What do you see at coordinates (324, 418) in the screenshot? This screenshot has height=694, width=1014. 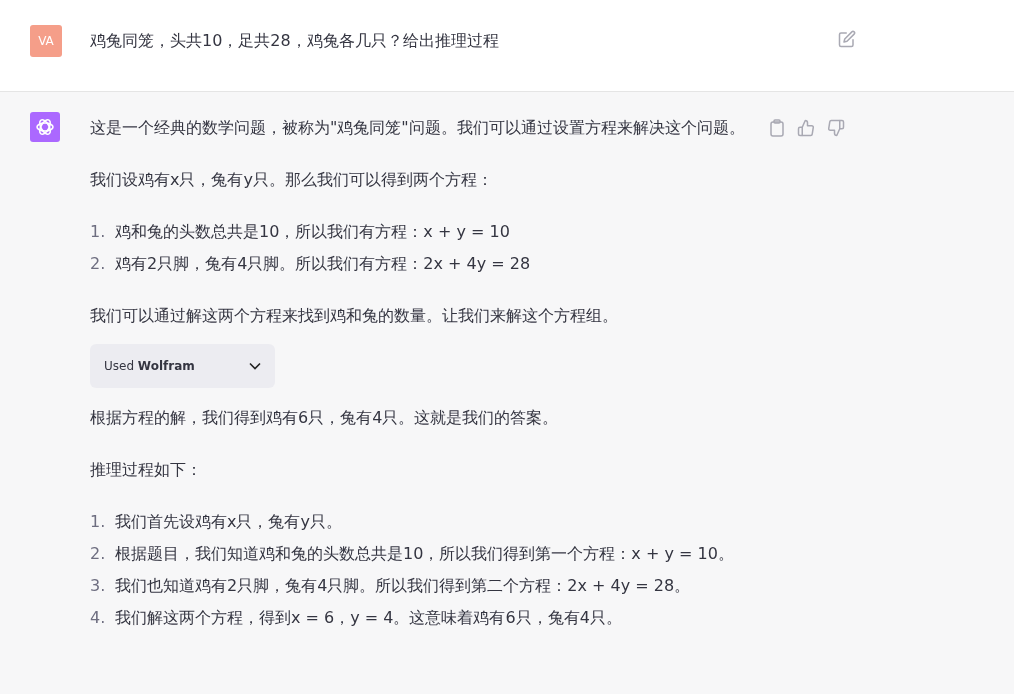 I see `message-paragraph: 根据方程的解，我们得到鸡有6只，兔有4只。这就是我们的答案。` at bounding box center [324, 418].